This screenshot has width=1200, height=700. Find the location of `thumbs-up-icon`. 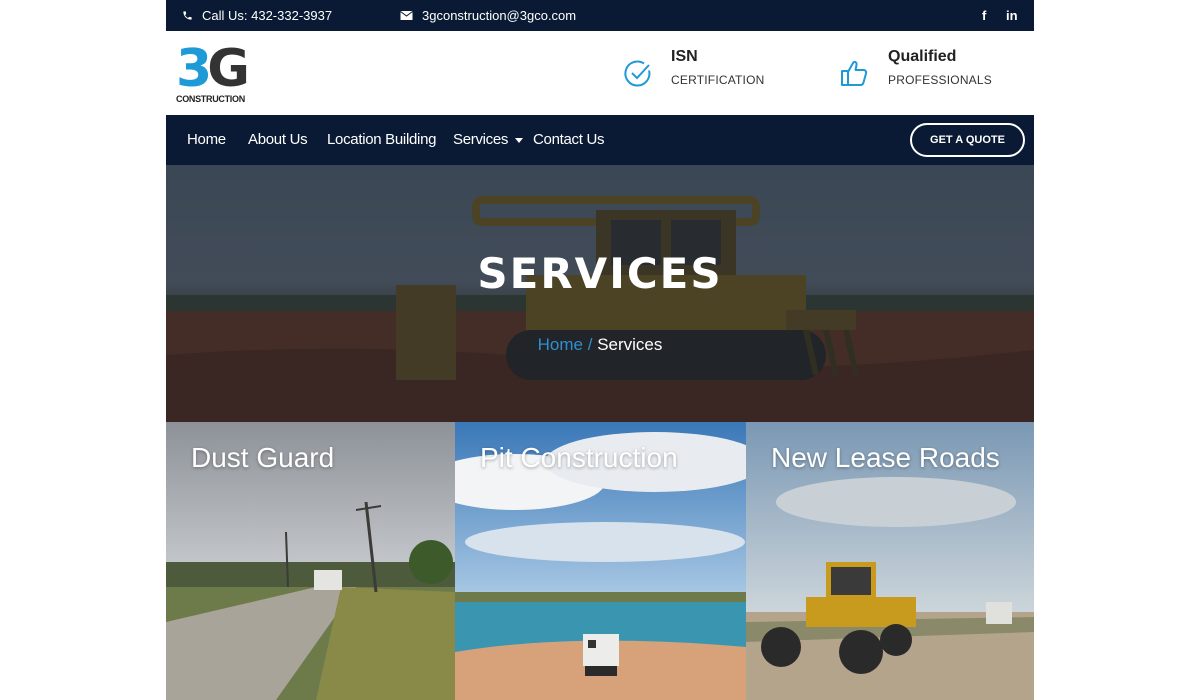

thumbs-up-icon is located at coordinates (854, 73).